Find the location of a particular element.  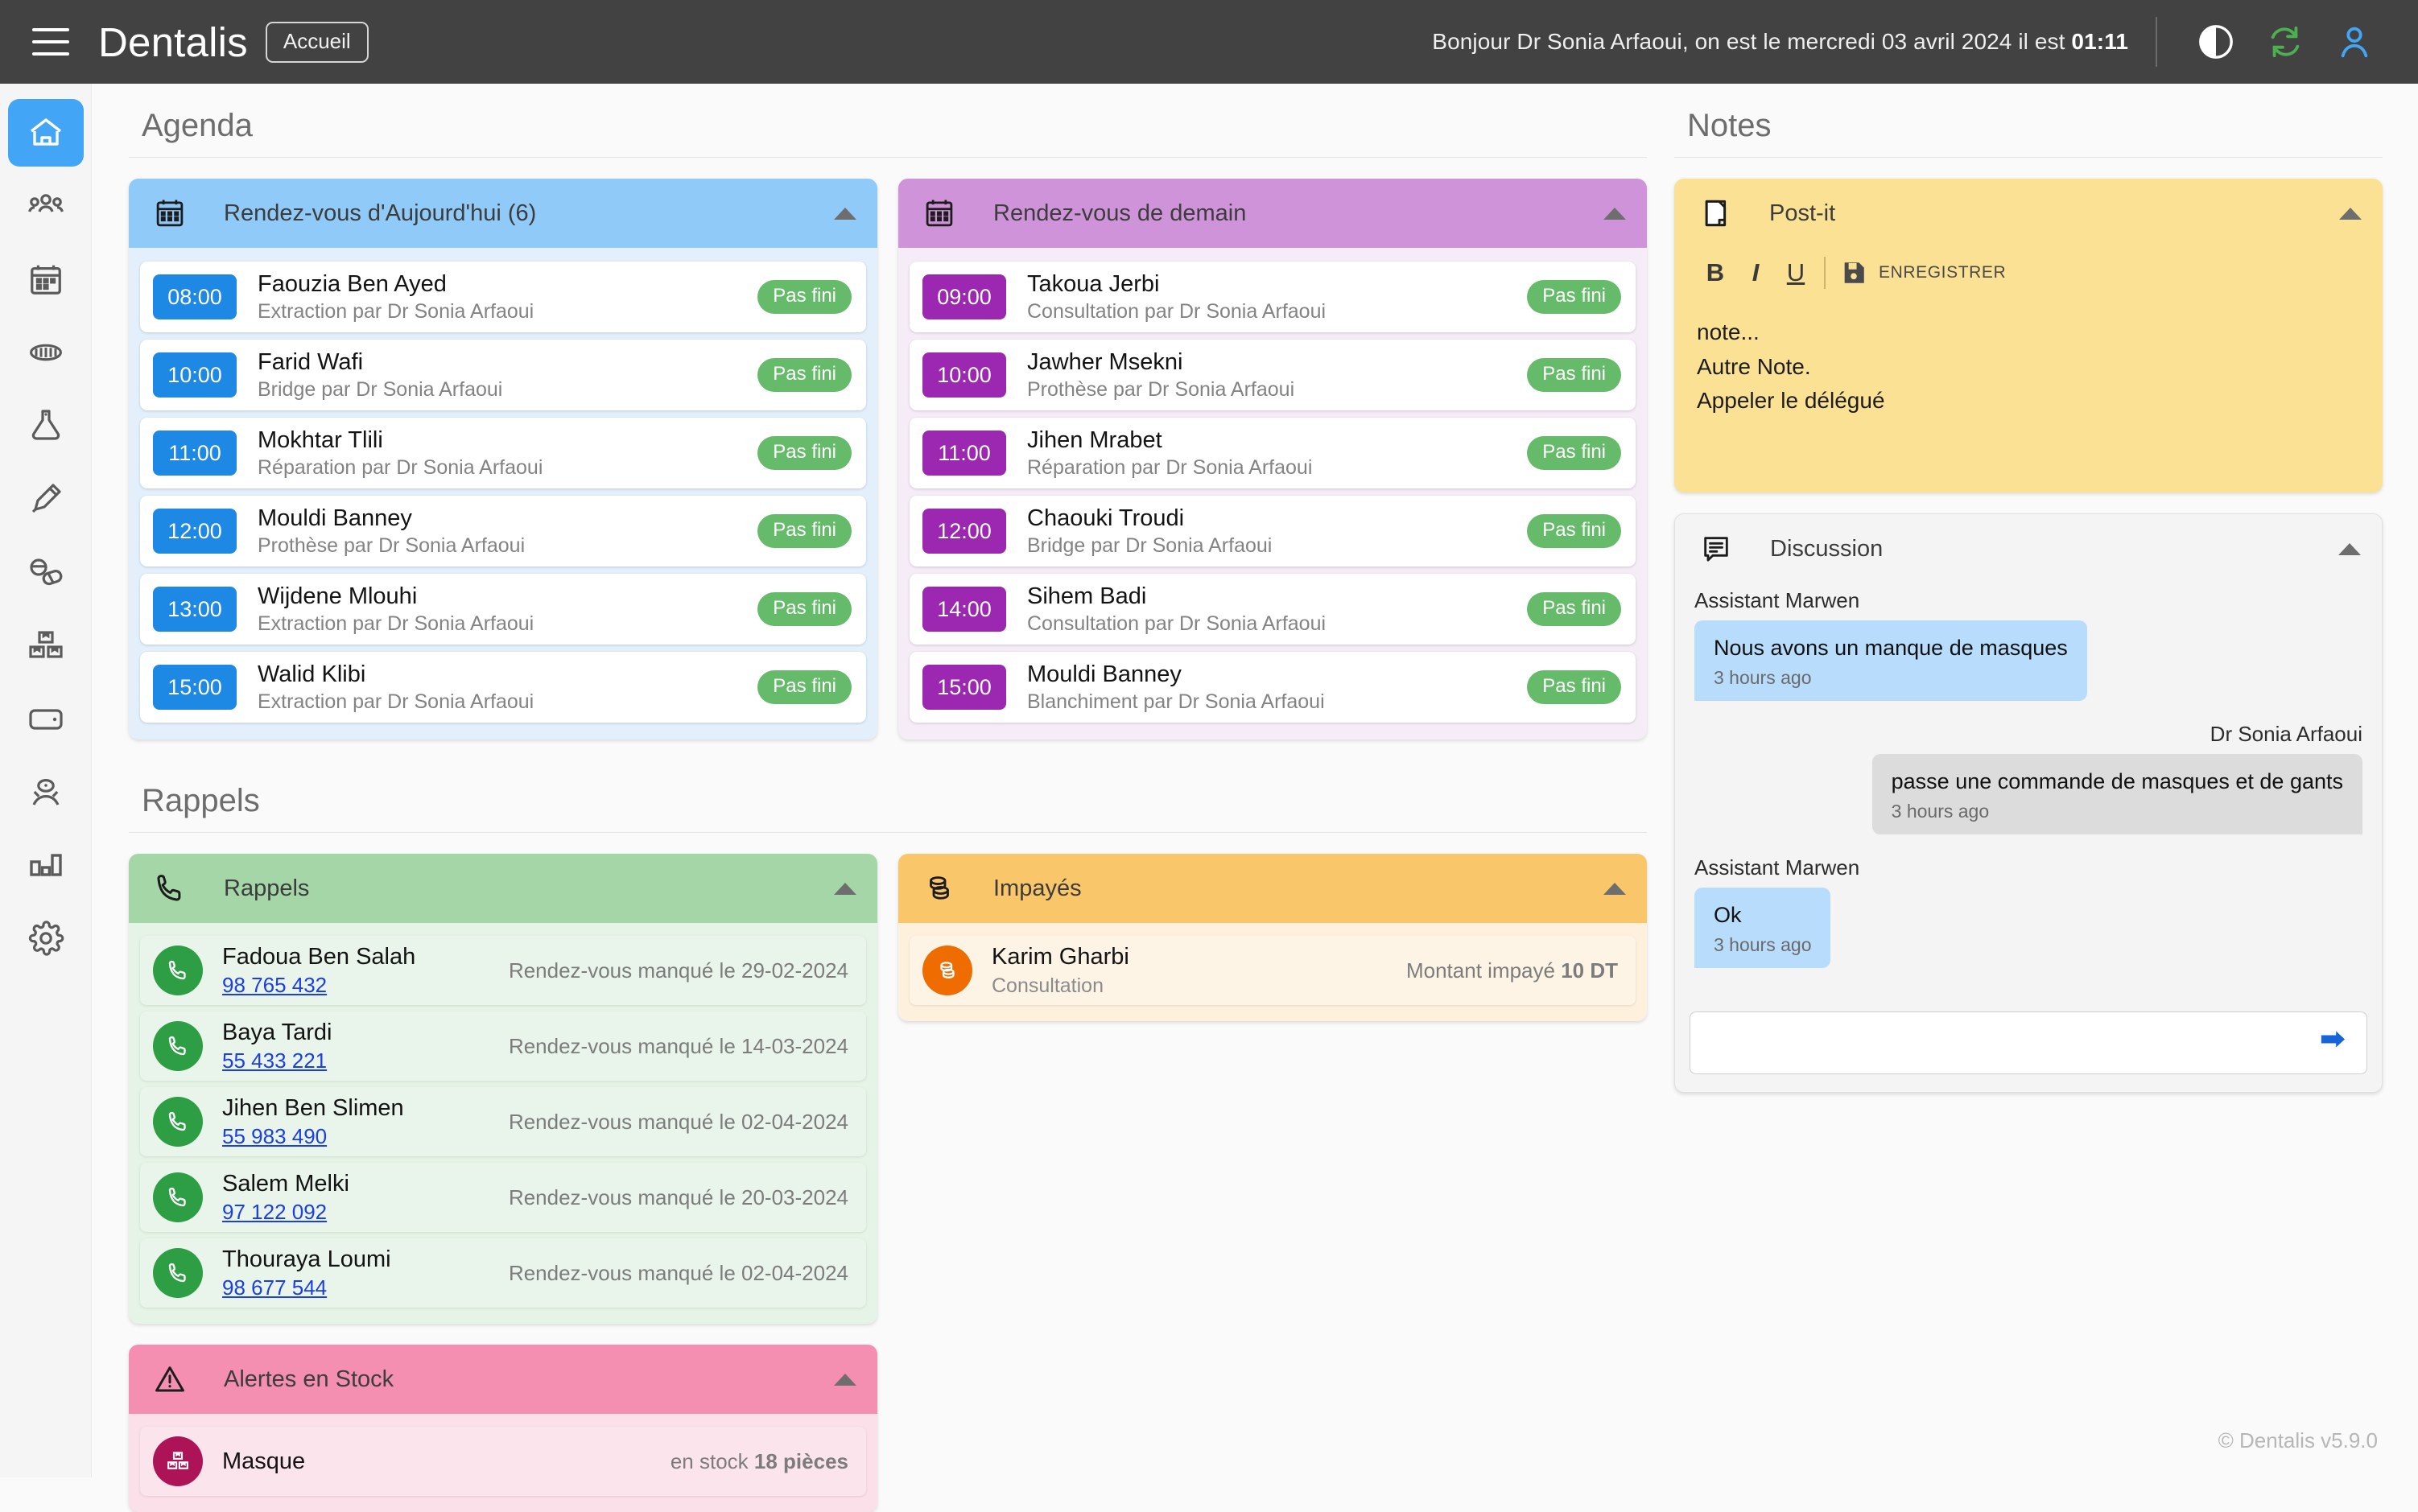

reminder-phone-link: 98 677 544 is located at coordinates (306, 1287).